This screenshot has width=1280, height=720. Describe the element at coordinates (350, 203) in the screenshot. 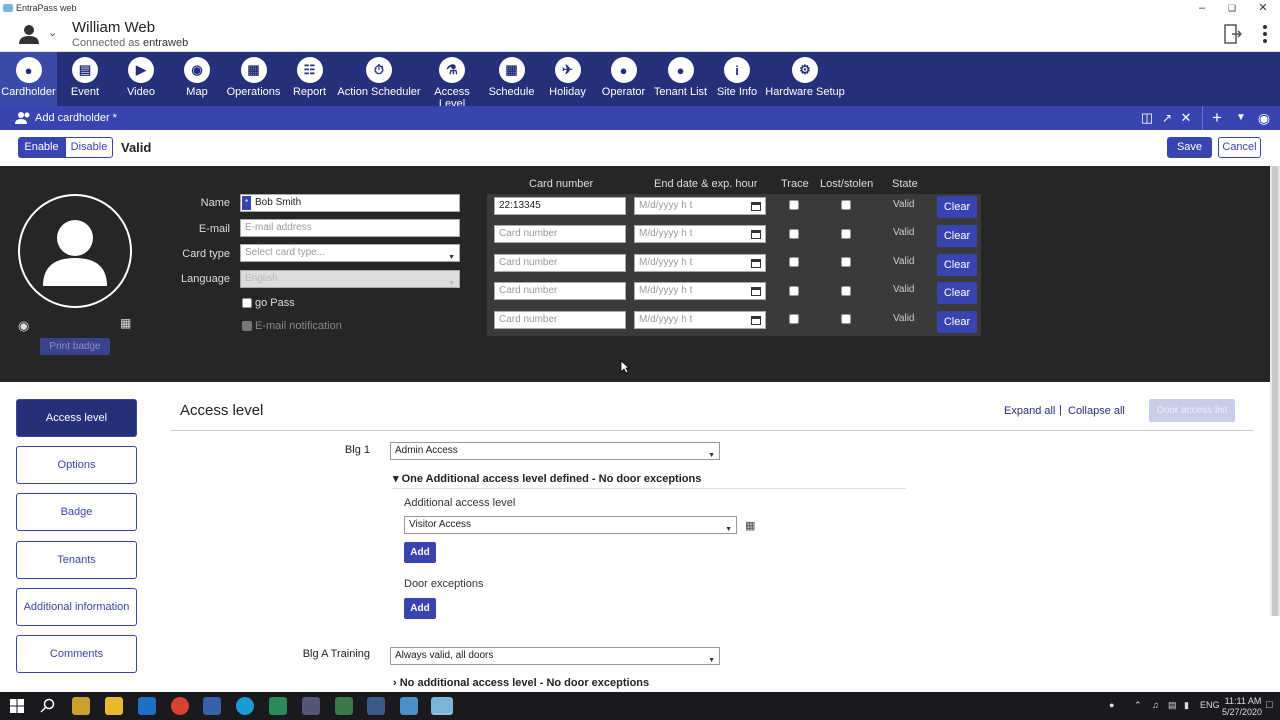

I see `name-field: * Bob Smith` at that location.